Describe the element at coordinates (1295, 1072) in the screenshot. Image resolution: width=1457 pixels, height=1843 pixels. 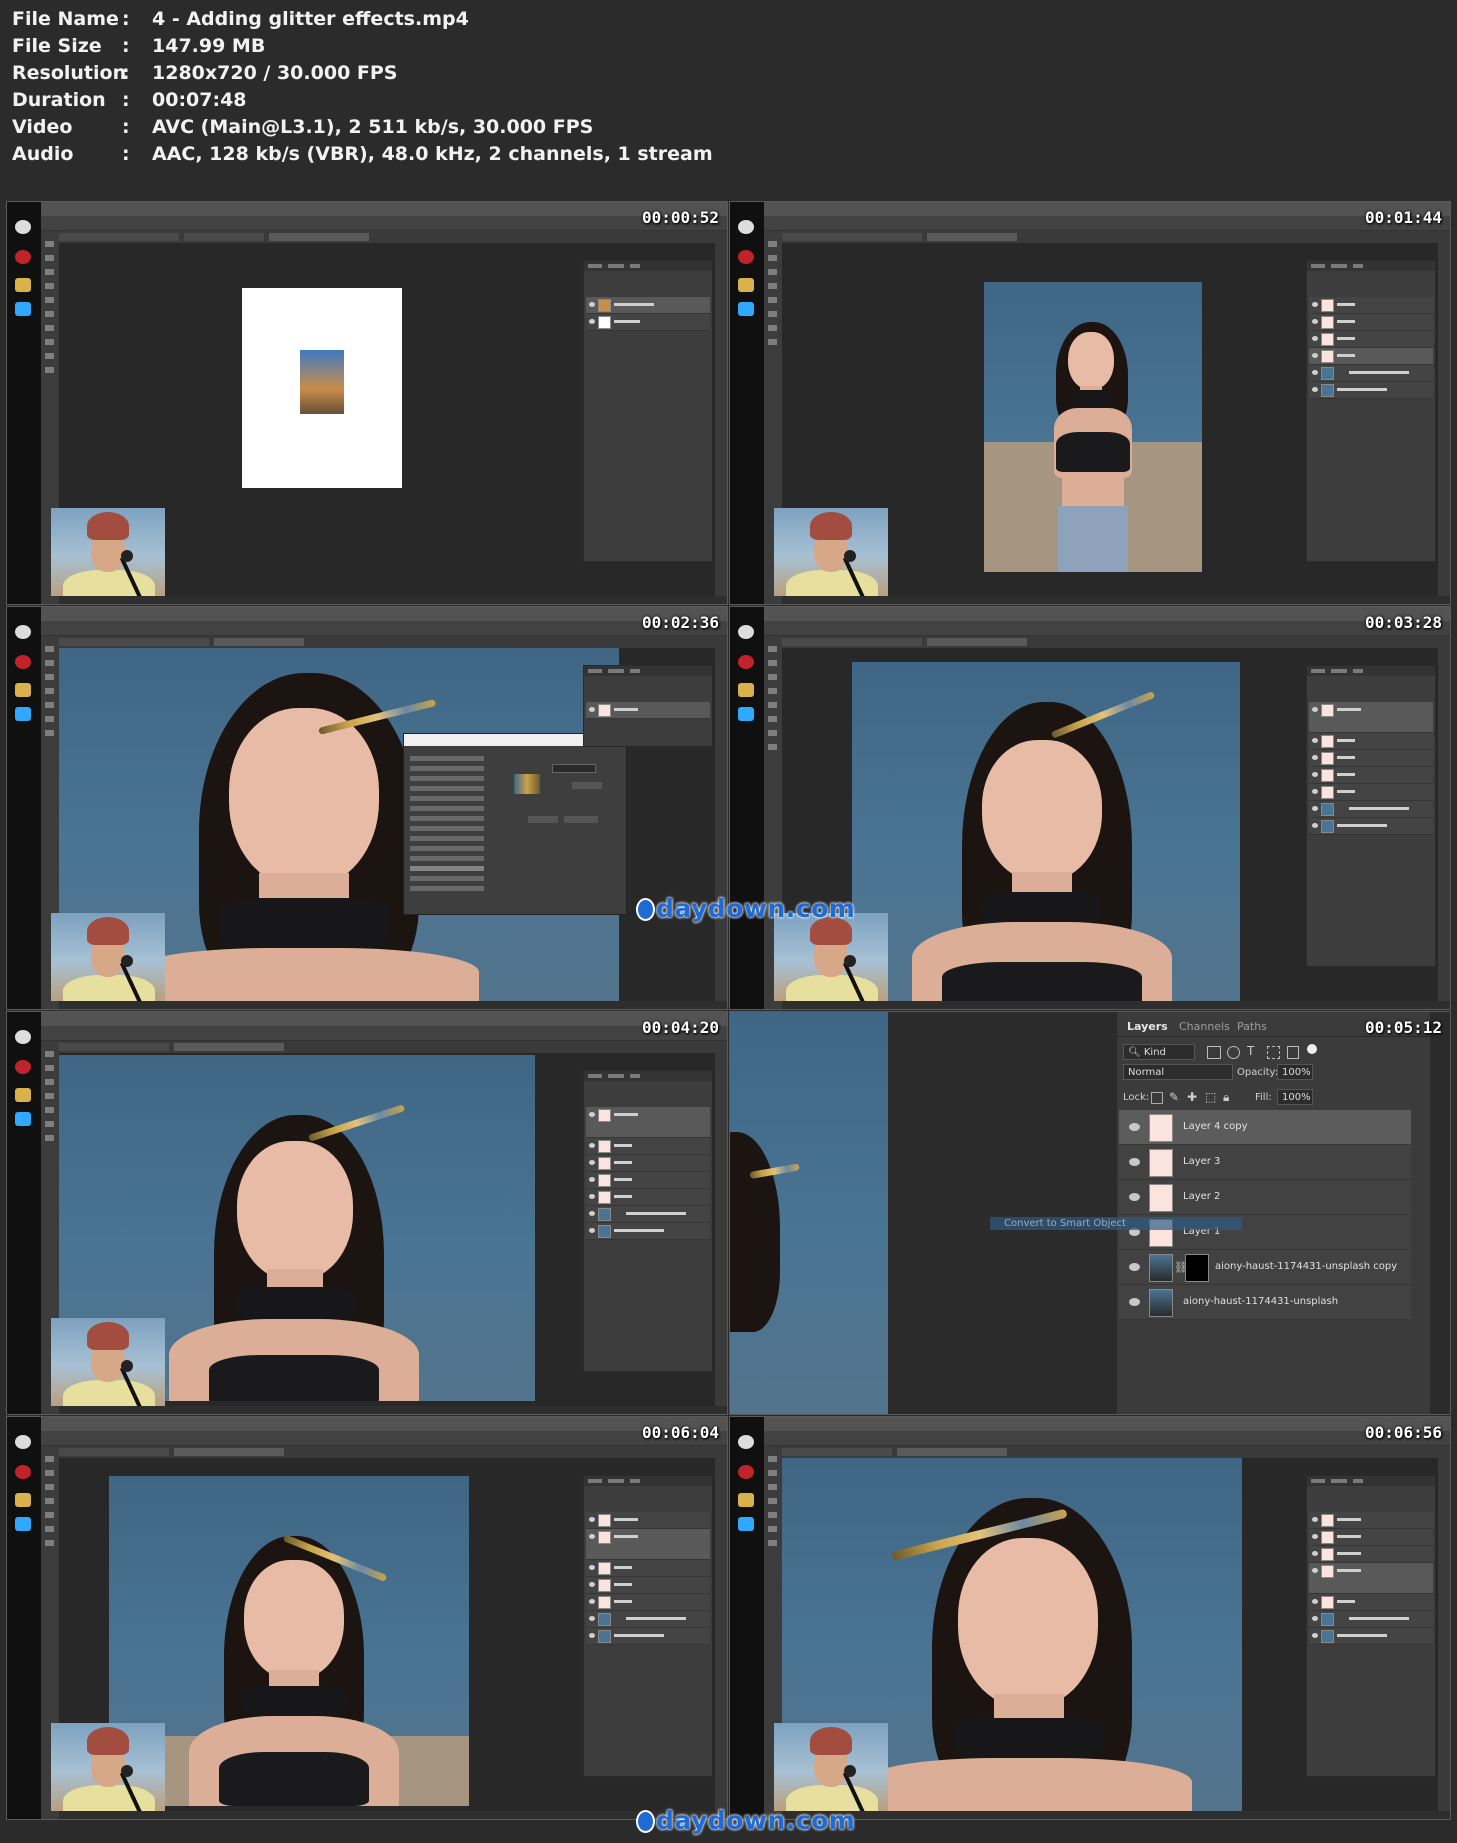
I see `opacity-input: 100%` at that location.